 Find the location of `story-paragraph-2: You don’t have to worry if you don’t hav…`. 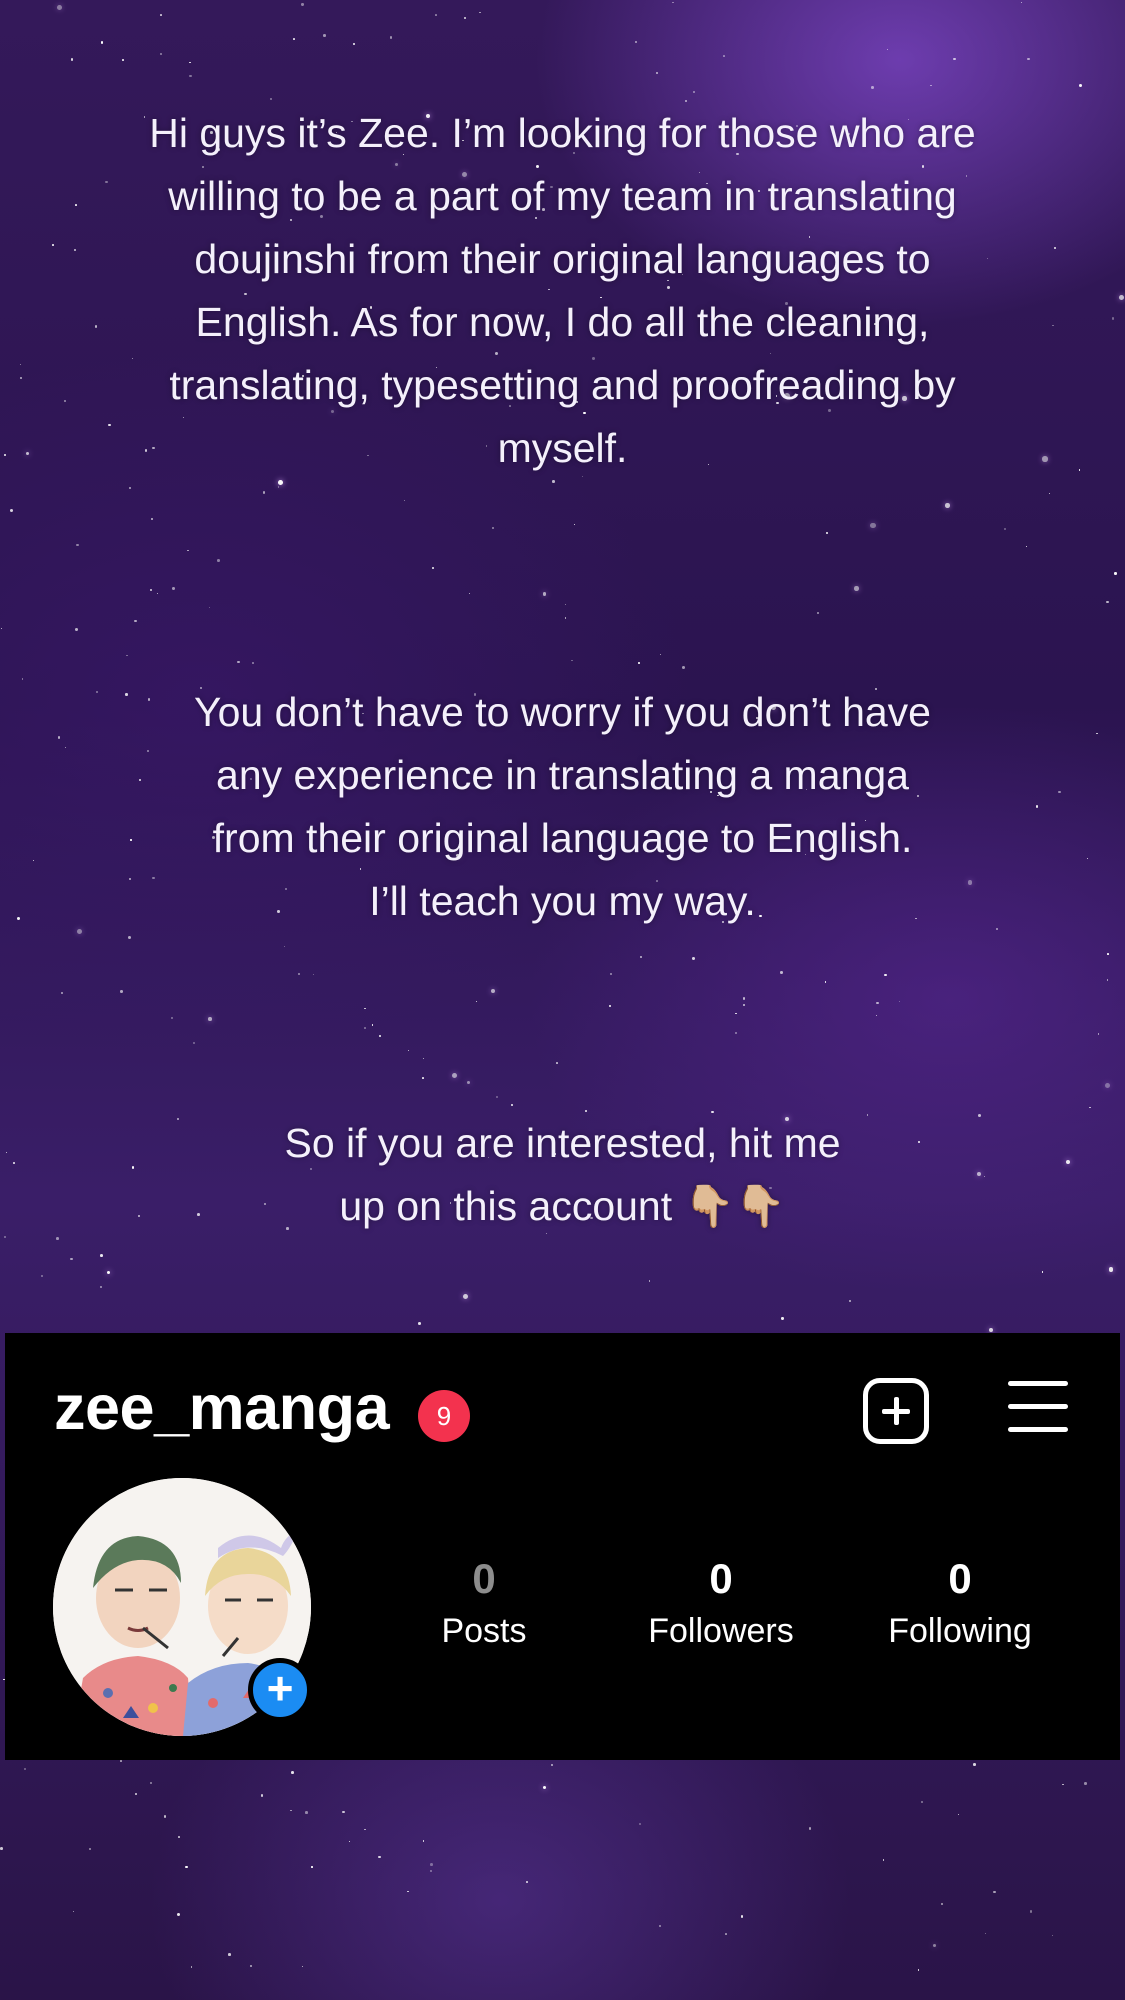

story-paragraph-2: You don’t have to worry if you don’t hav… is located at coordinates (562, 806).